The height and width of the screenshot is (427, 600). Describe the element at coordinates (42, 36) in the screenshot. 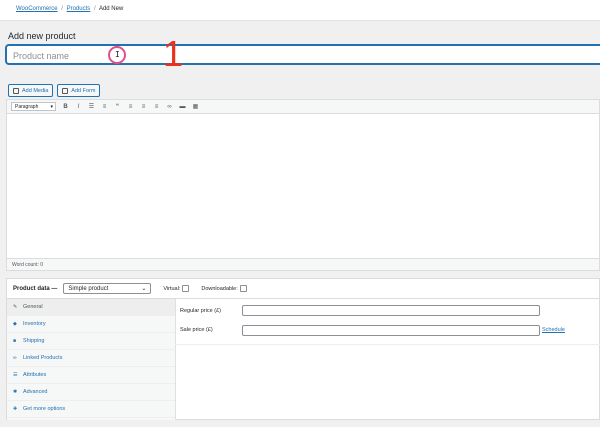

I see `page-title: Add new product` at that location.